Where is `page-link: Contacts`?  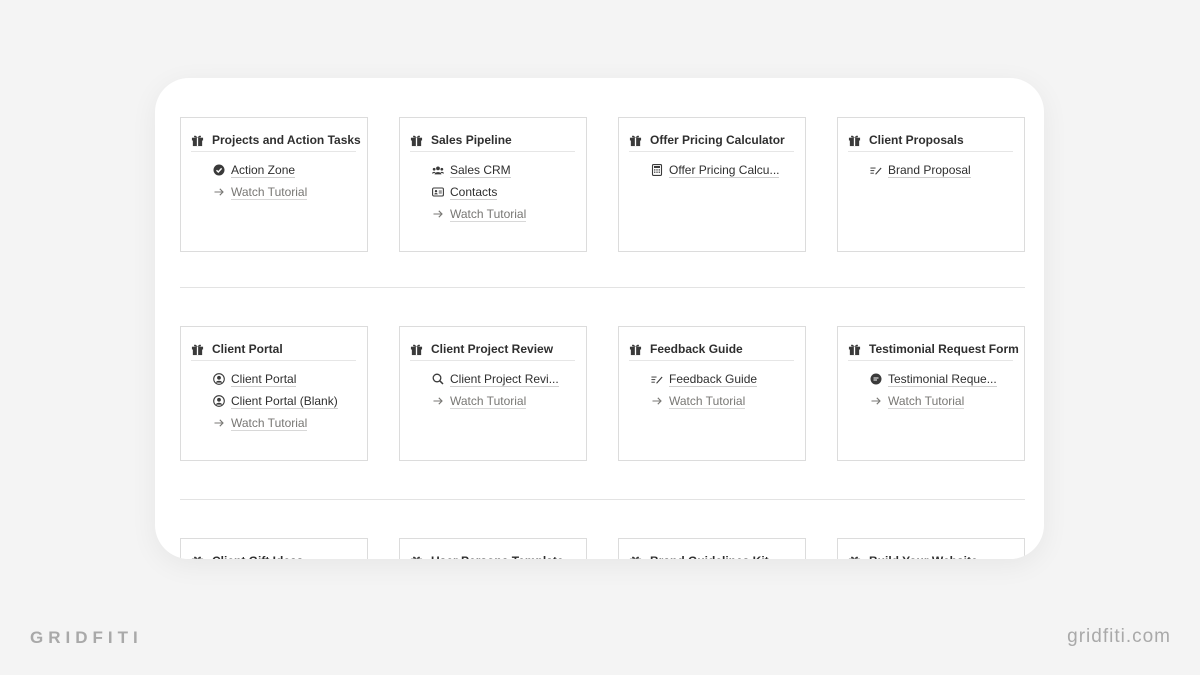
page-link: Contacts is located at coordinates (504, 192).